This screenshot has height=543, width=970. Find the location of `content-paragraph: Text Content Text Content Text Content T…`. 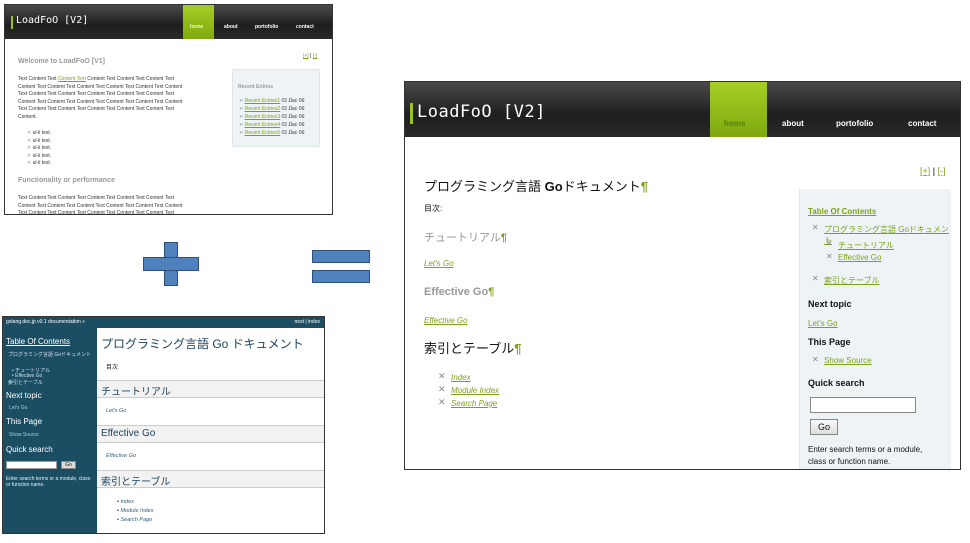

content-paragraph: Text Content Text Content Text Content T… is located at coordinates (120, 98).